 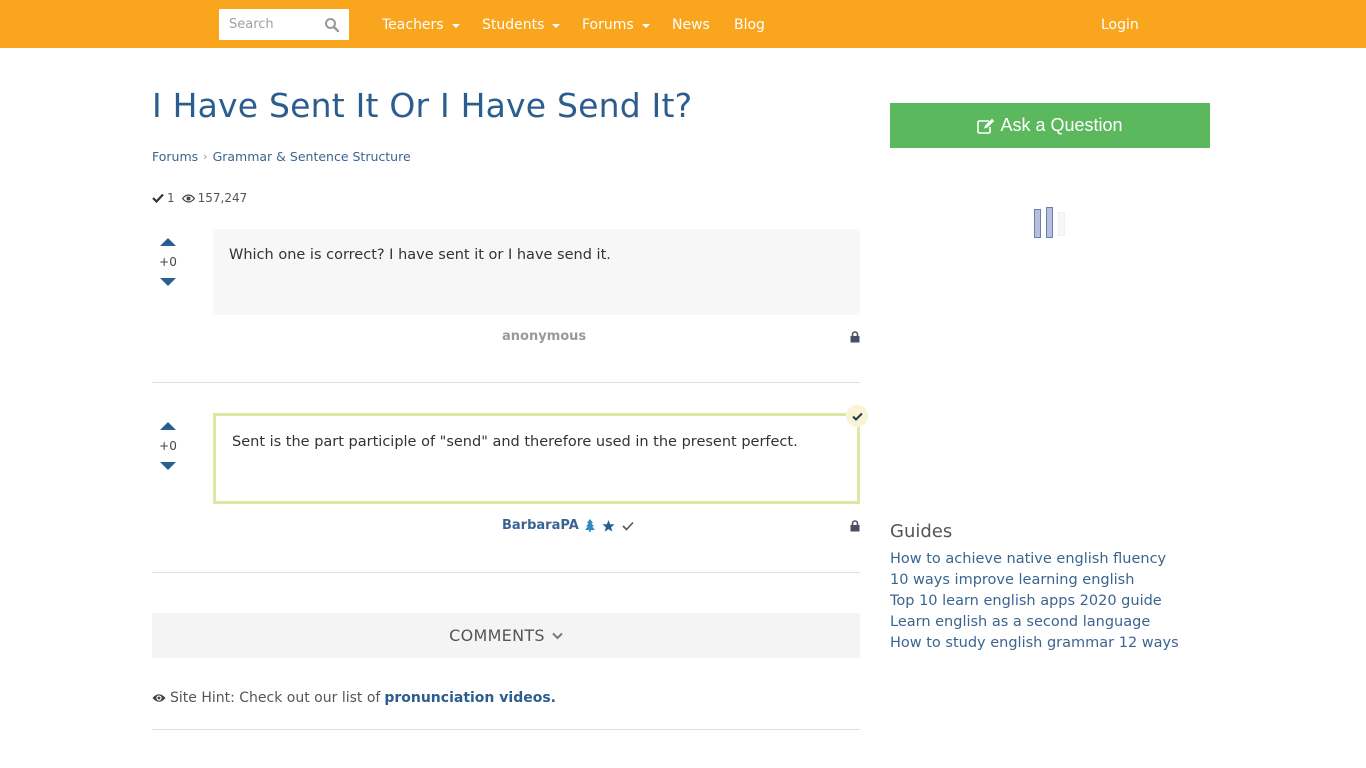 I want to click on answers-count: 1, so click(x=171, y=198).